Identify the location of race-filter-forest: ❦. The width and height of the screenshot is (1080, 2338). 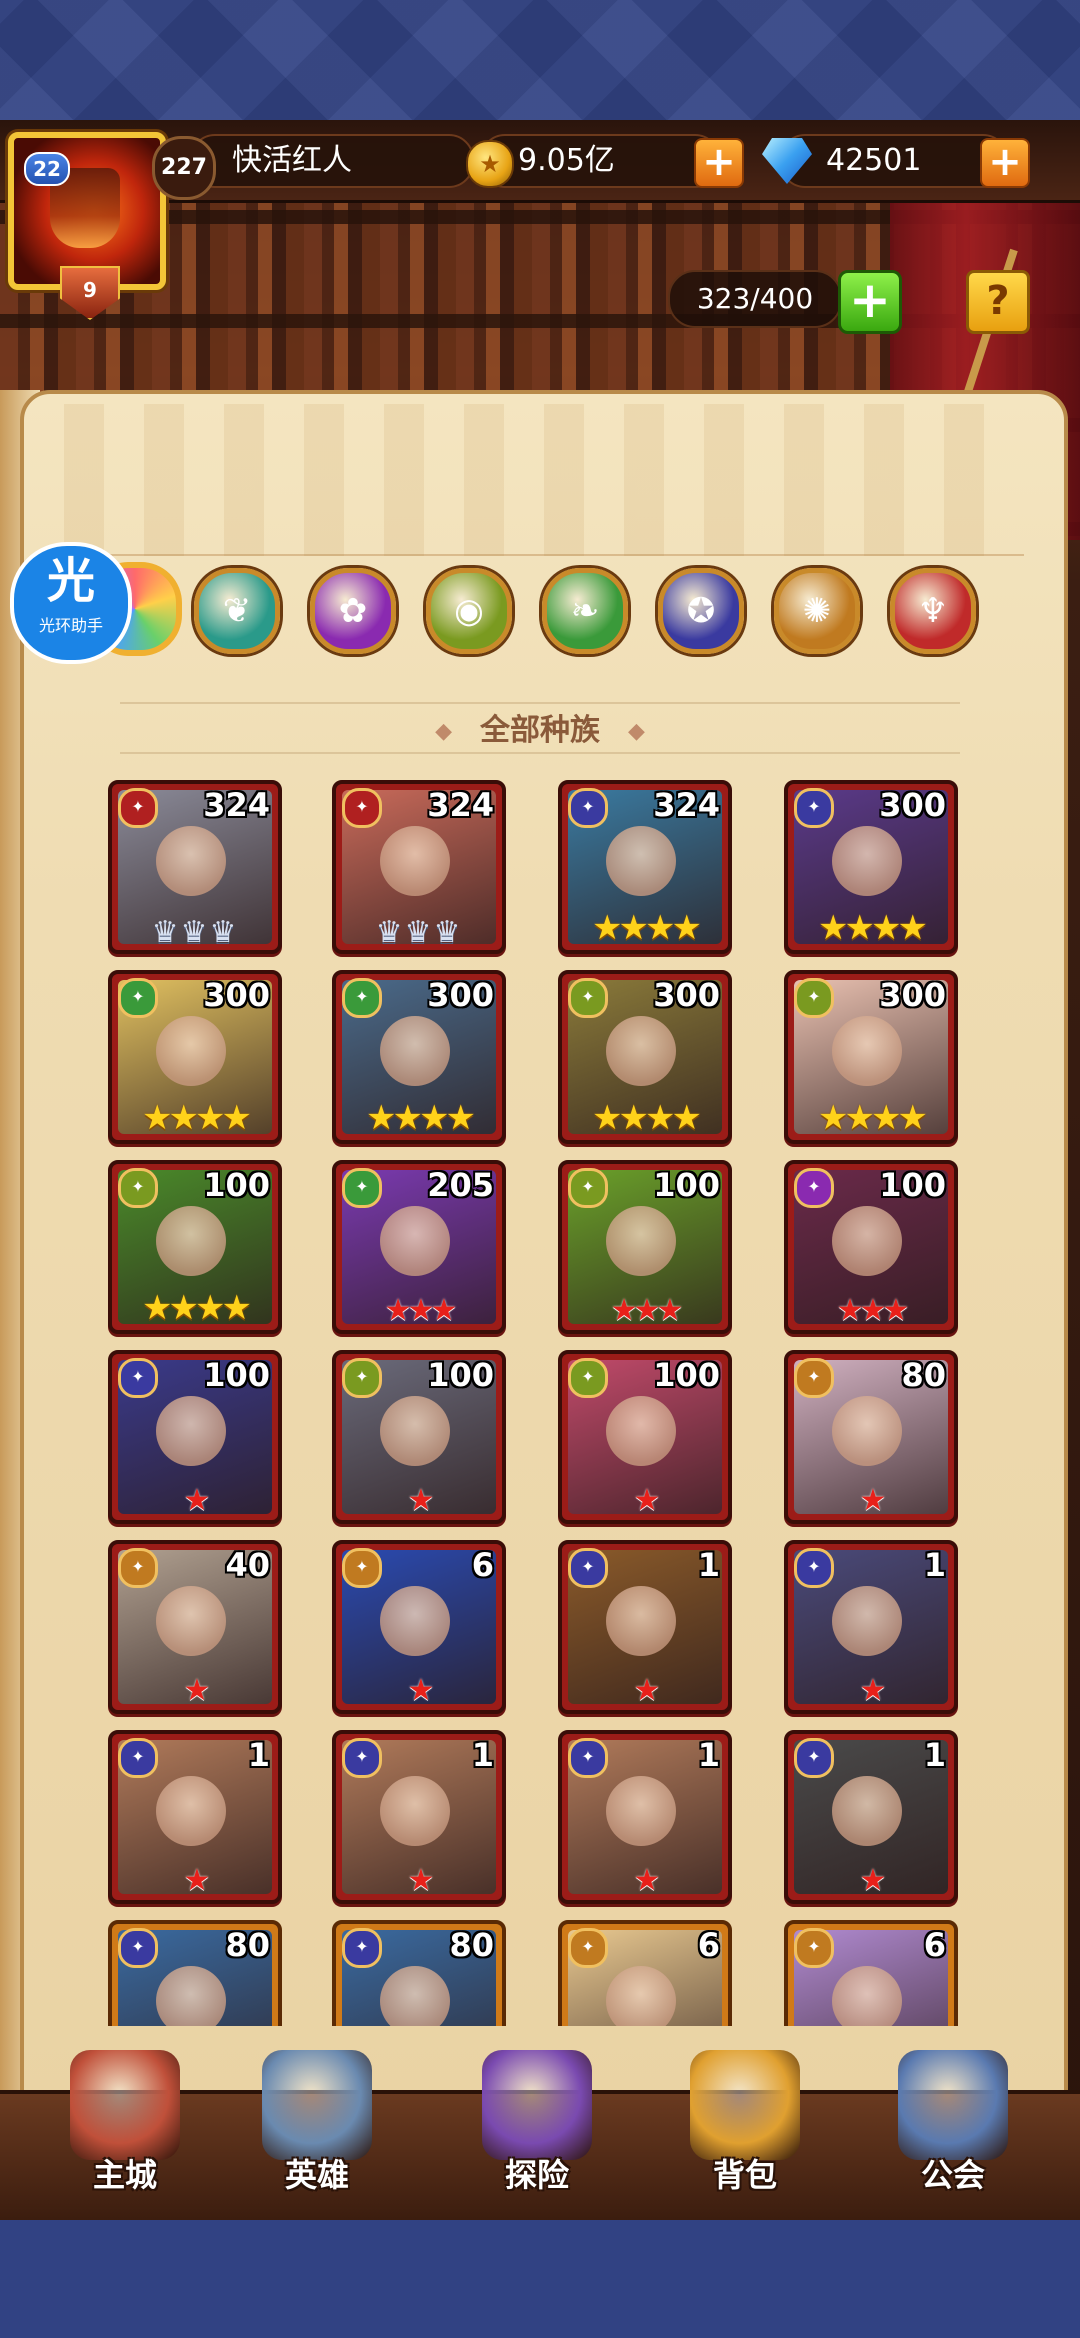
(237, 611).